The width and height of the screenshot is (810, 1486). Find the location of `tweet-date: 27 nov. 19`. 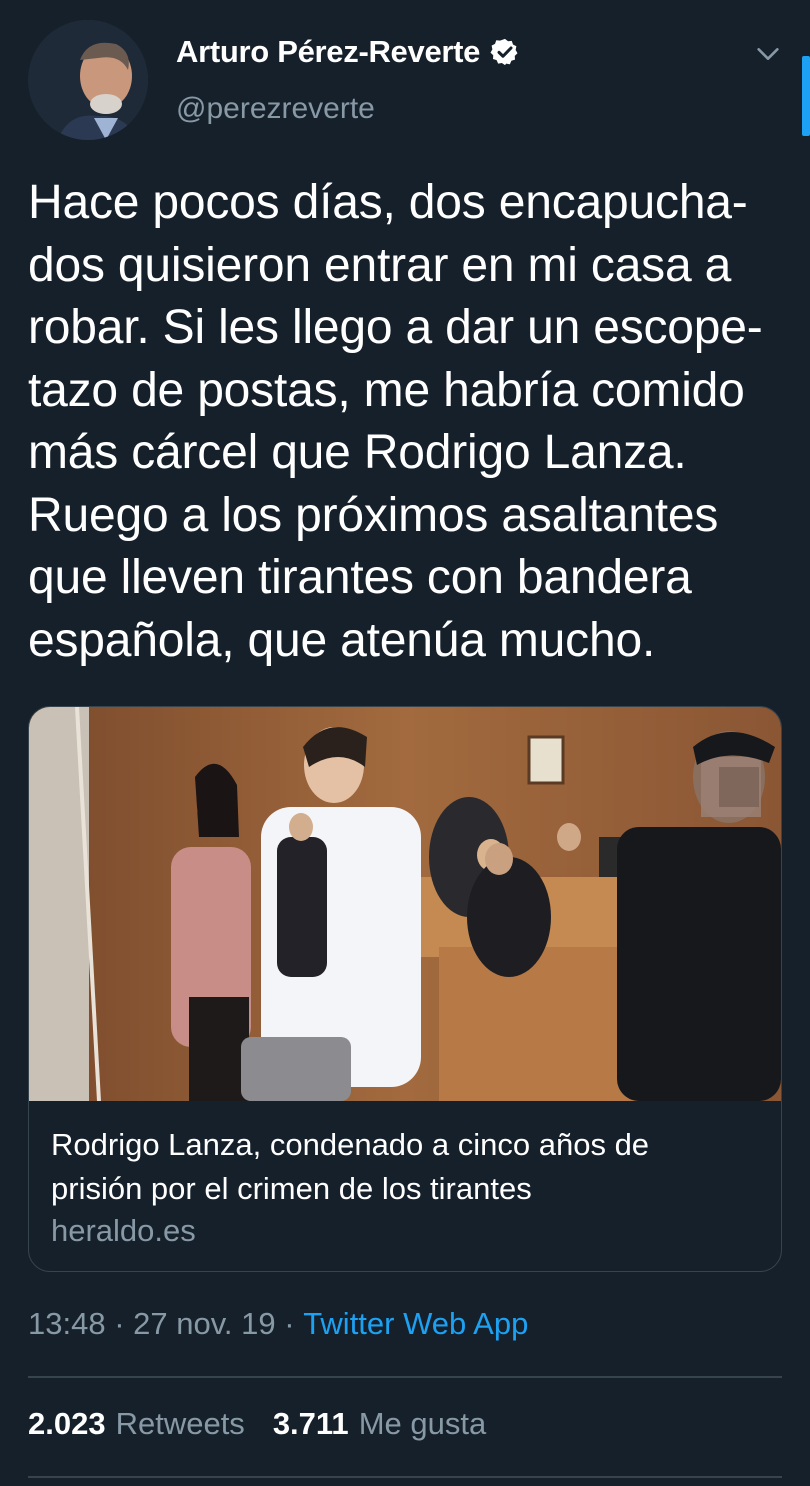

tweet-date: 27 nov. 19 is located at coordinates (204, 1324).